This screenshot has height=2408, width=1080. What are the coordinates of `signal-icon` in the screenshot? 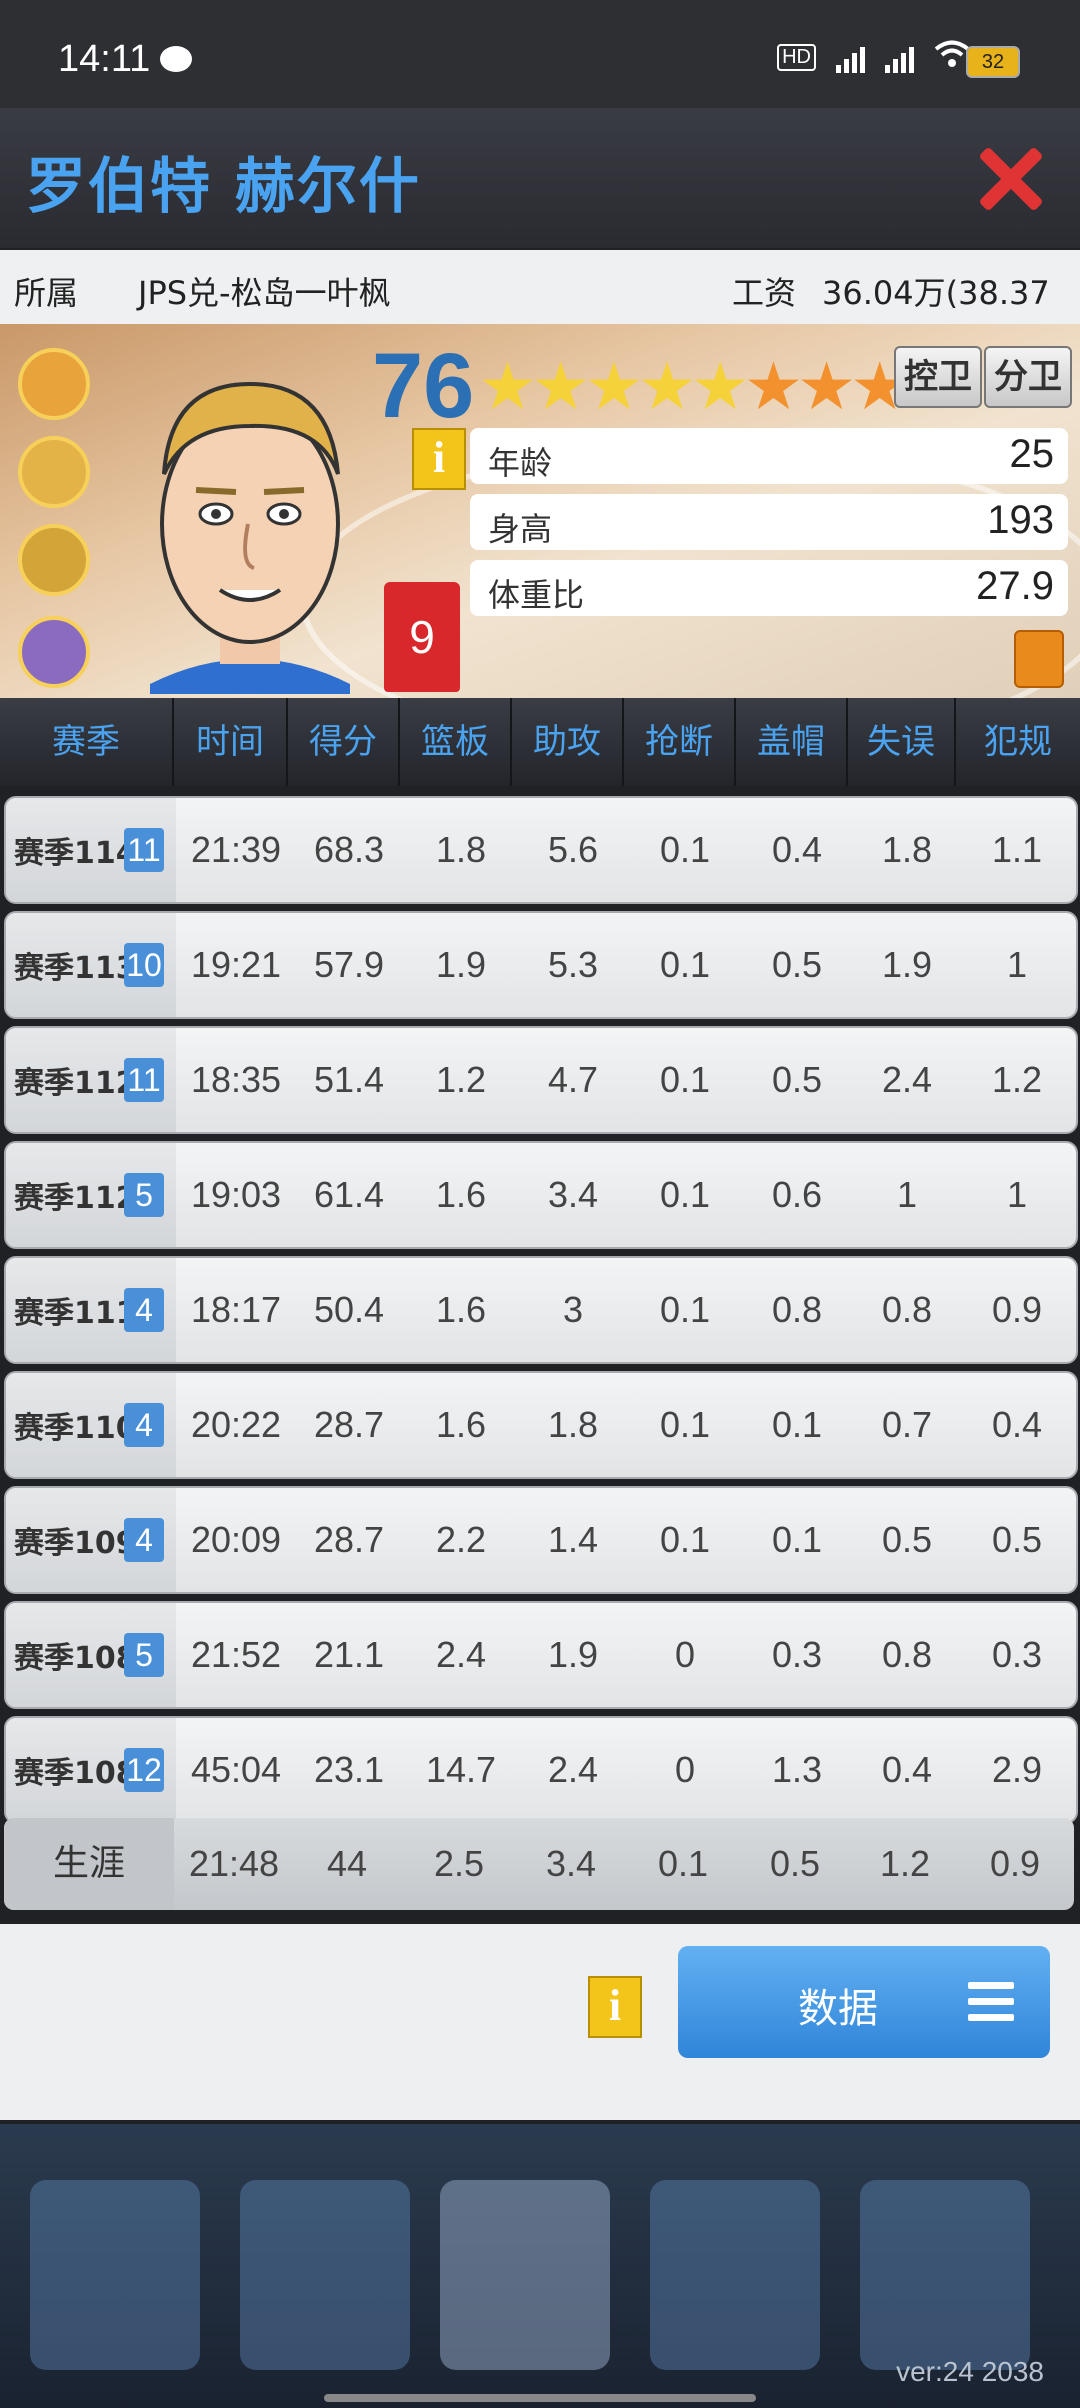 It's located at (850, 58).